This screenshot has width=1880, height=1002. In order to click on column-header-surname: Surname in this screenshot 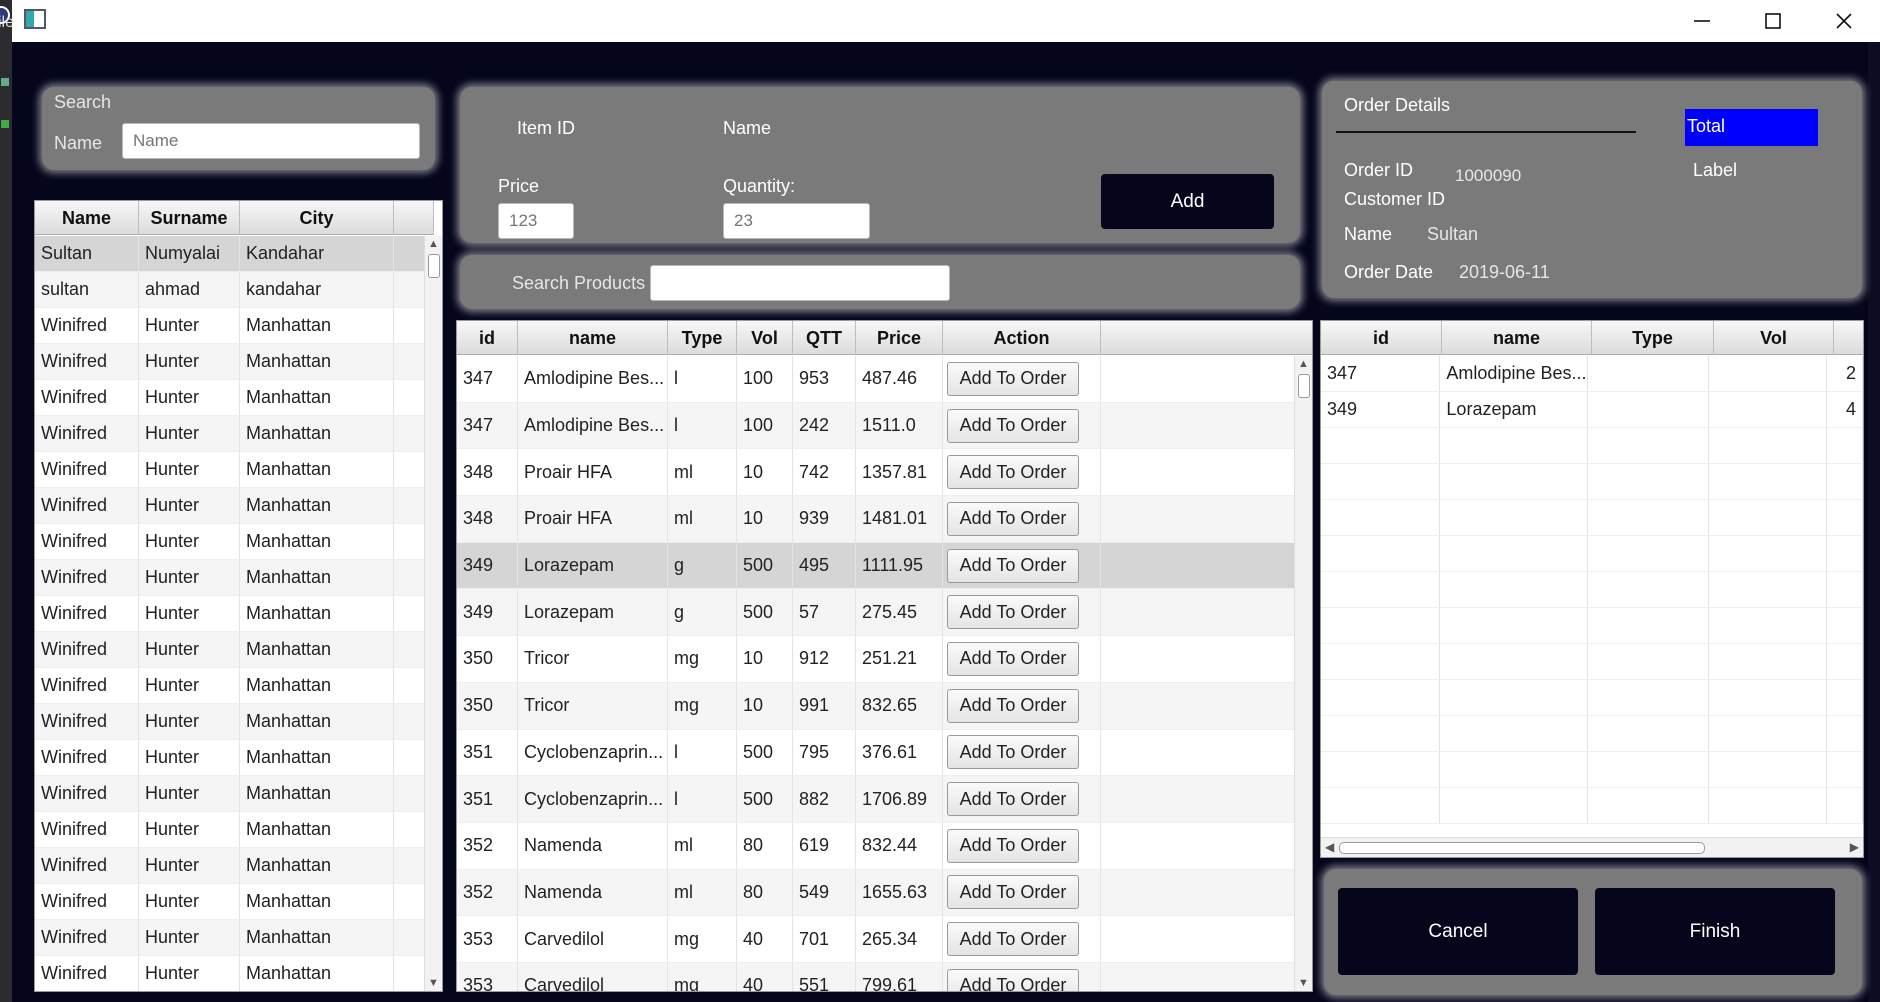, I will do `click(189, 218)`.